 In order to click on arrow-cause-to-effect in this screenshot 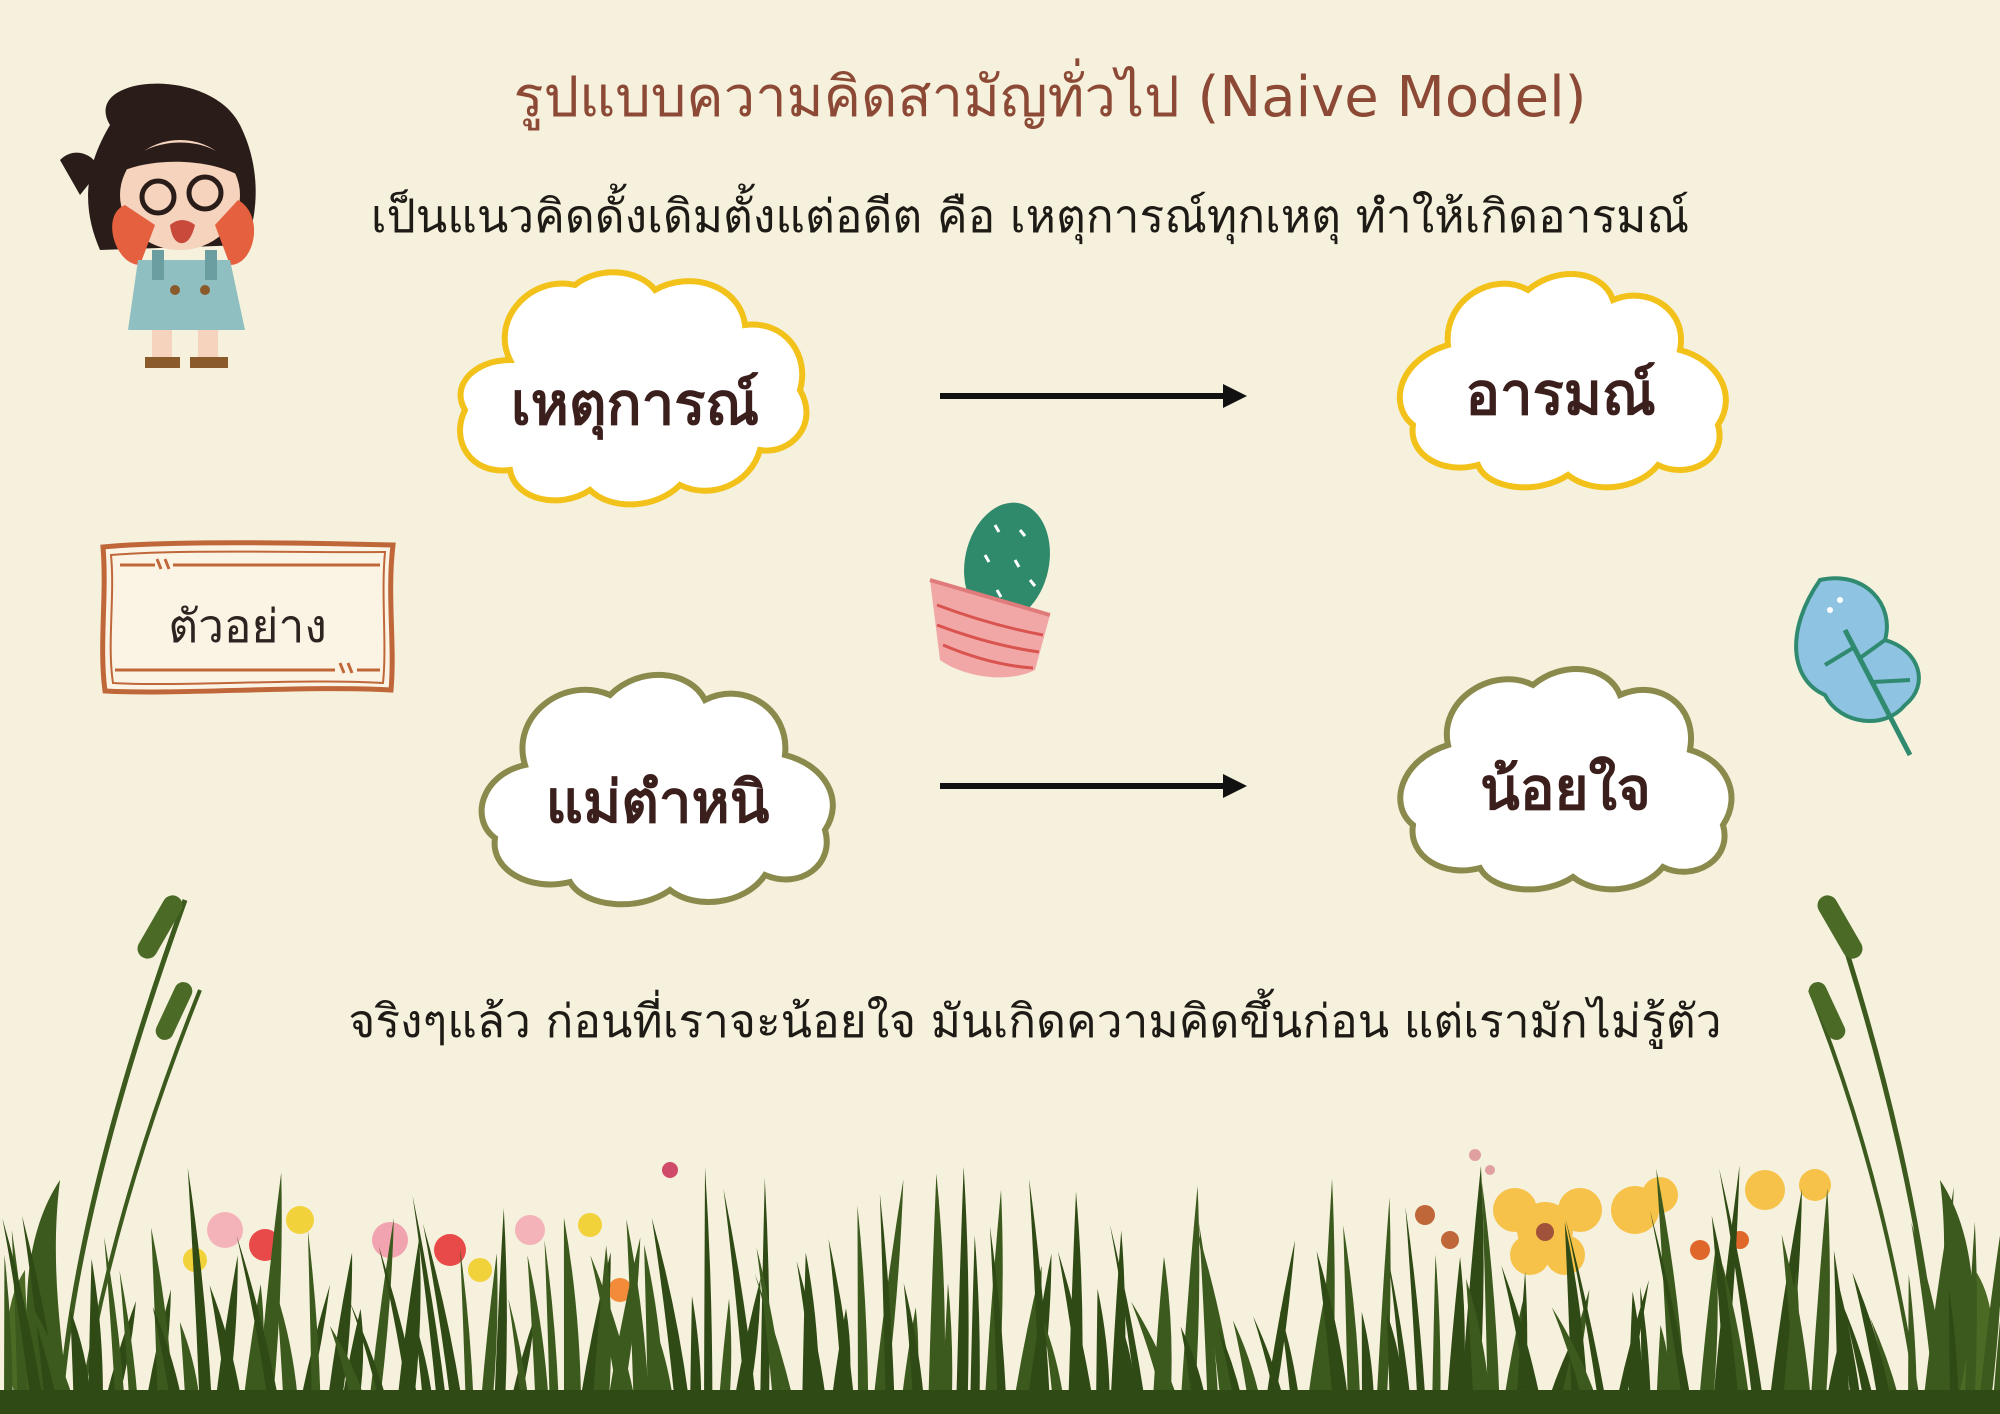, I will do `click(1093, 396)`.